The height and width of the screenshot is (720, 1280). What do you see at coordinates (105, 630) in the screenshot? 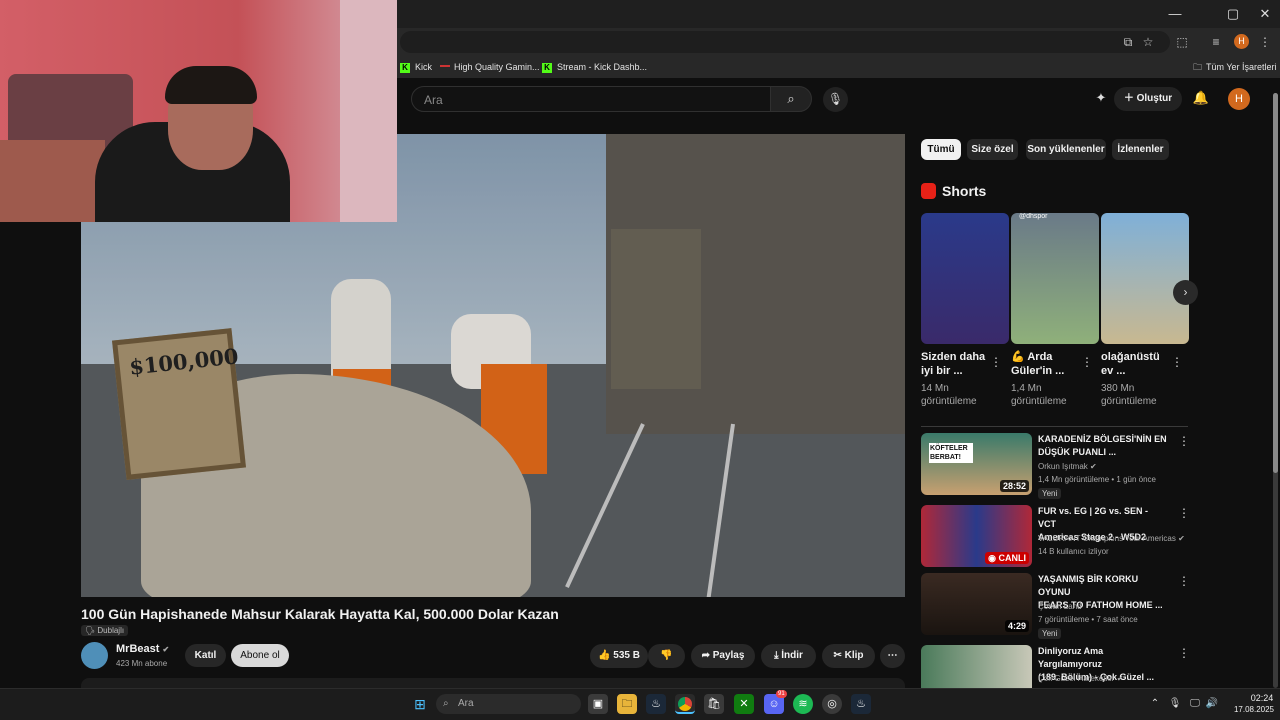
I see `dubbed-badge: 🗣 Dublajlı` at bounding box center [105, 630].